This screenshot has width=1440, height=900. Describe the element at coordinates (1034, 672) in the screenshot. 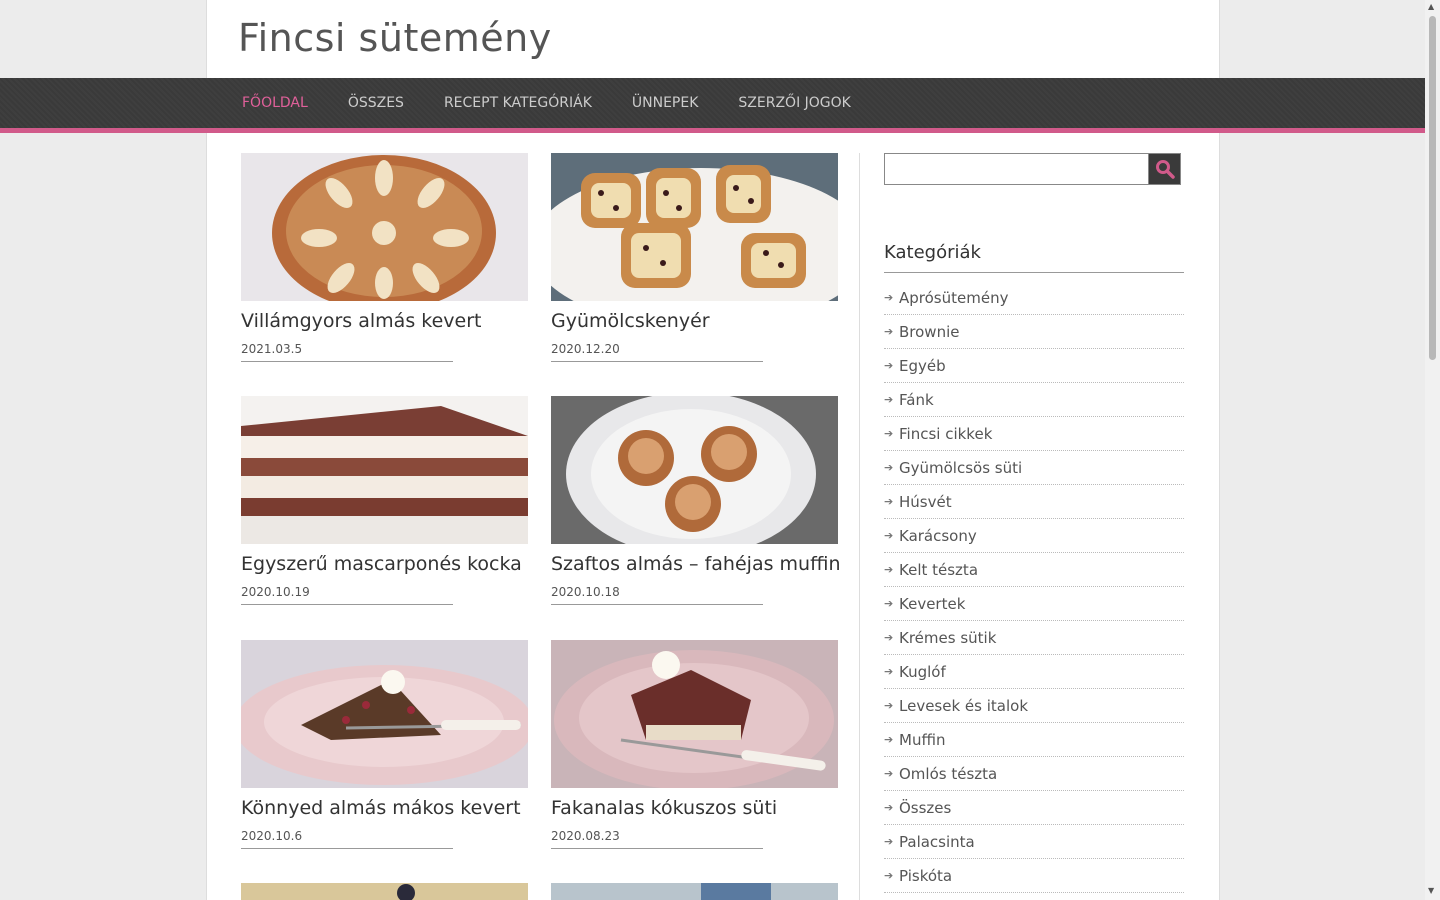

I see `category-item: ➔ Kuglóf` at that location.